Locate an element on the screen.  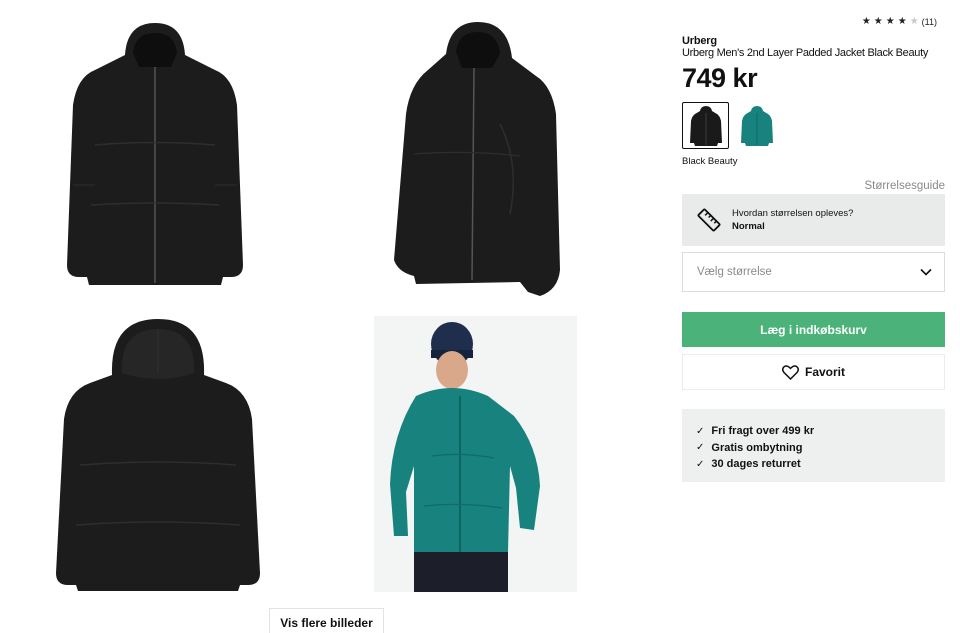
size-select-placeholder: Vælg størrelse is located at coordinates (734, 272).